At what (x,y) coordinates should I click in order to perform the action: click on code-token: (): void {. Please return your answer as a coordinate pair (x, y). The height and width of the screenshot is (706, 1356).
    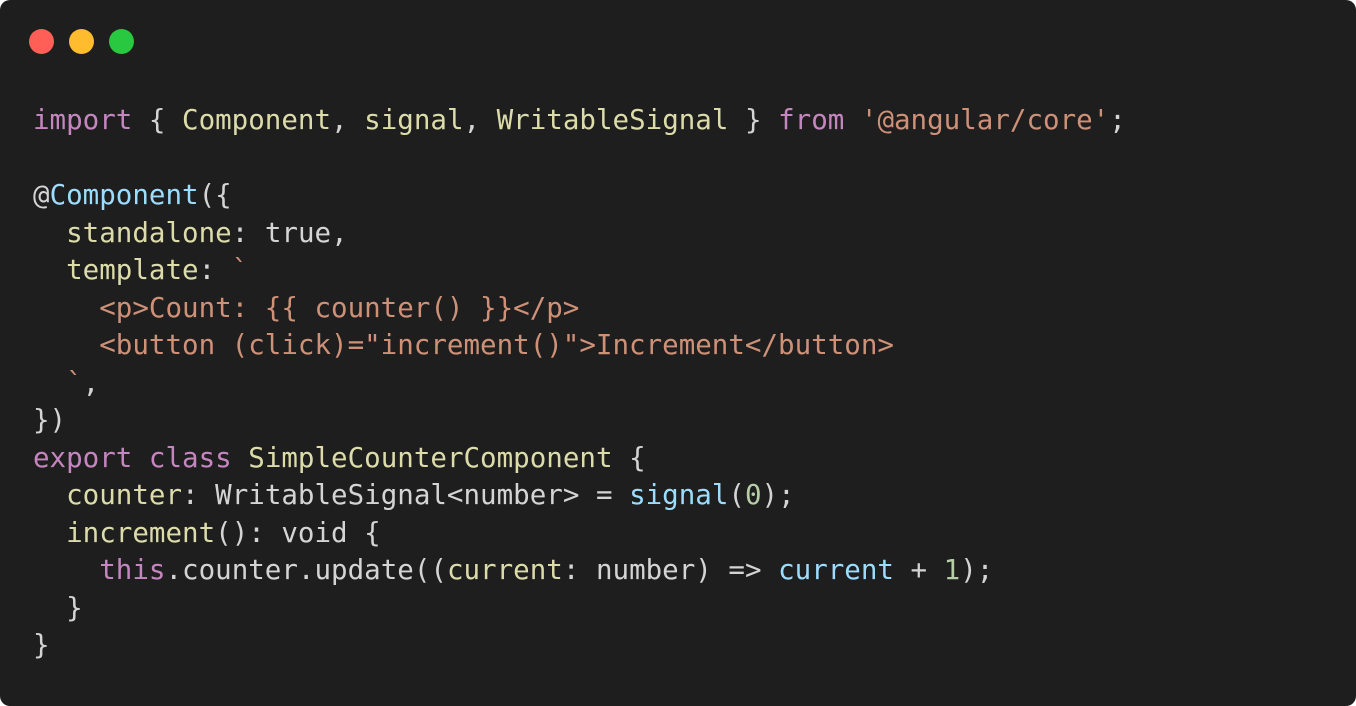
    Looking at the image, I should click on (298, 532).